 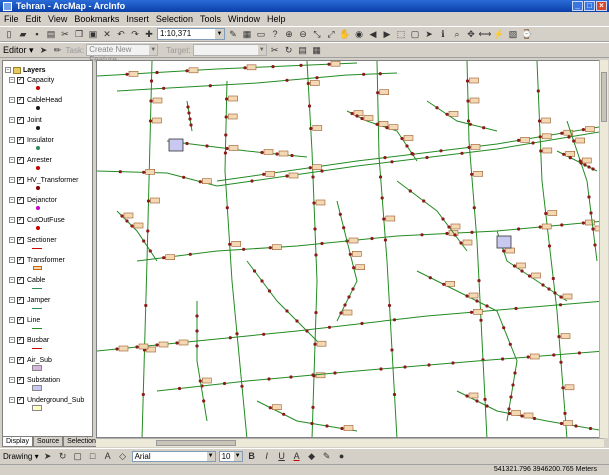 What do you see at coordinates (21, 456) in the screenshot?
I see `drawing-menu: Drawing ▾` at bounding box center [21, 456].